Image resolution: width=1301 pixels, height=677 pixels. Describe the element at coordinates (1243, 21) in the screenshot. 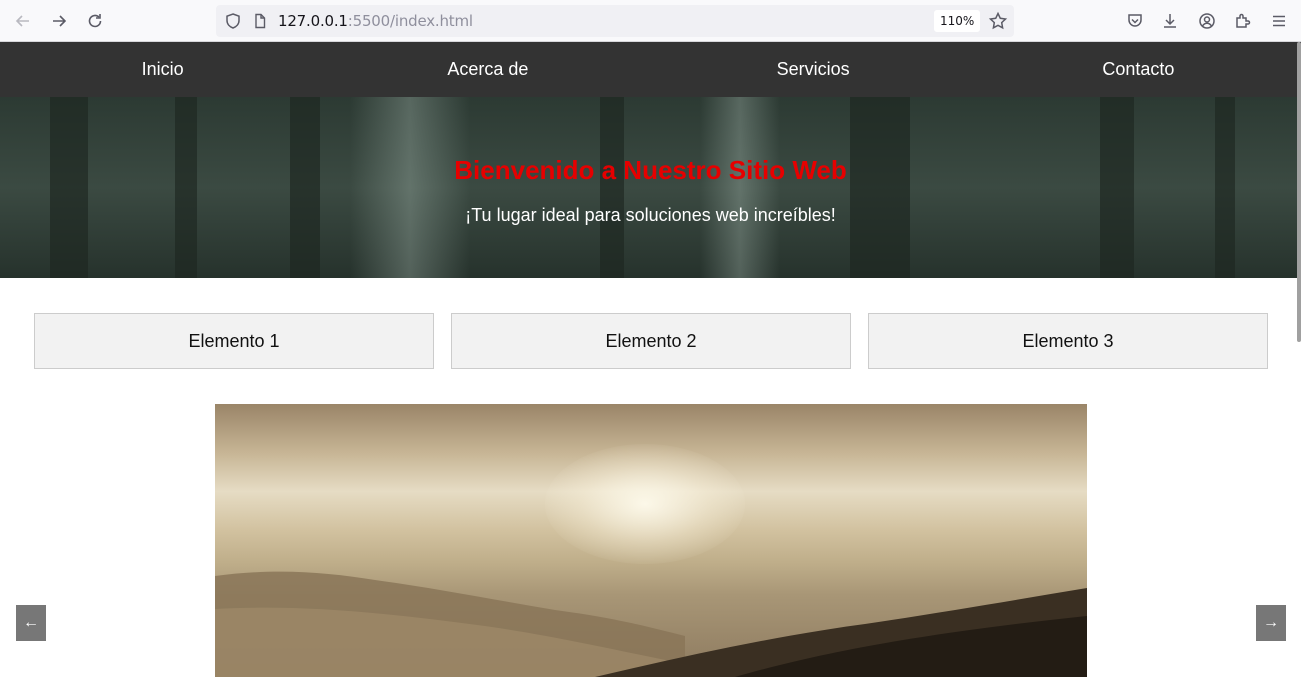

I see `extensions-icon` at that location.